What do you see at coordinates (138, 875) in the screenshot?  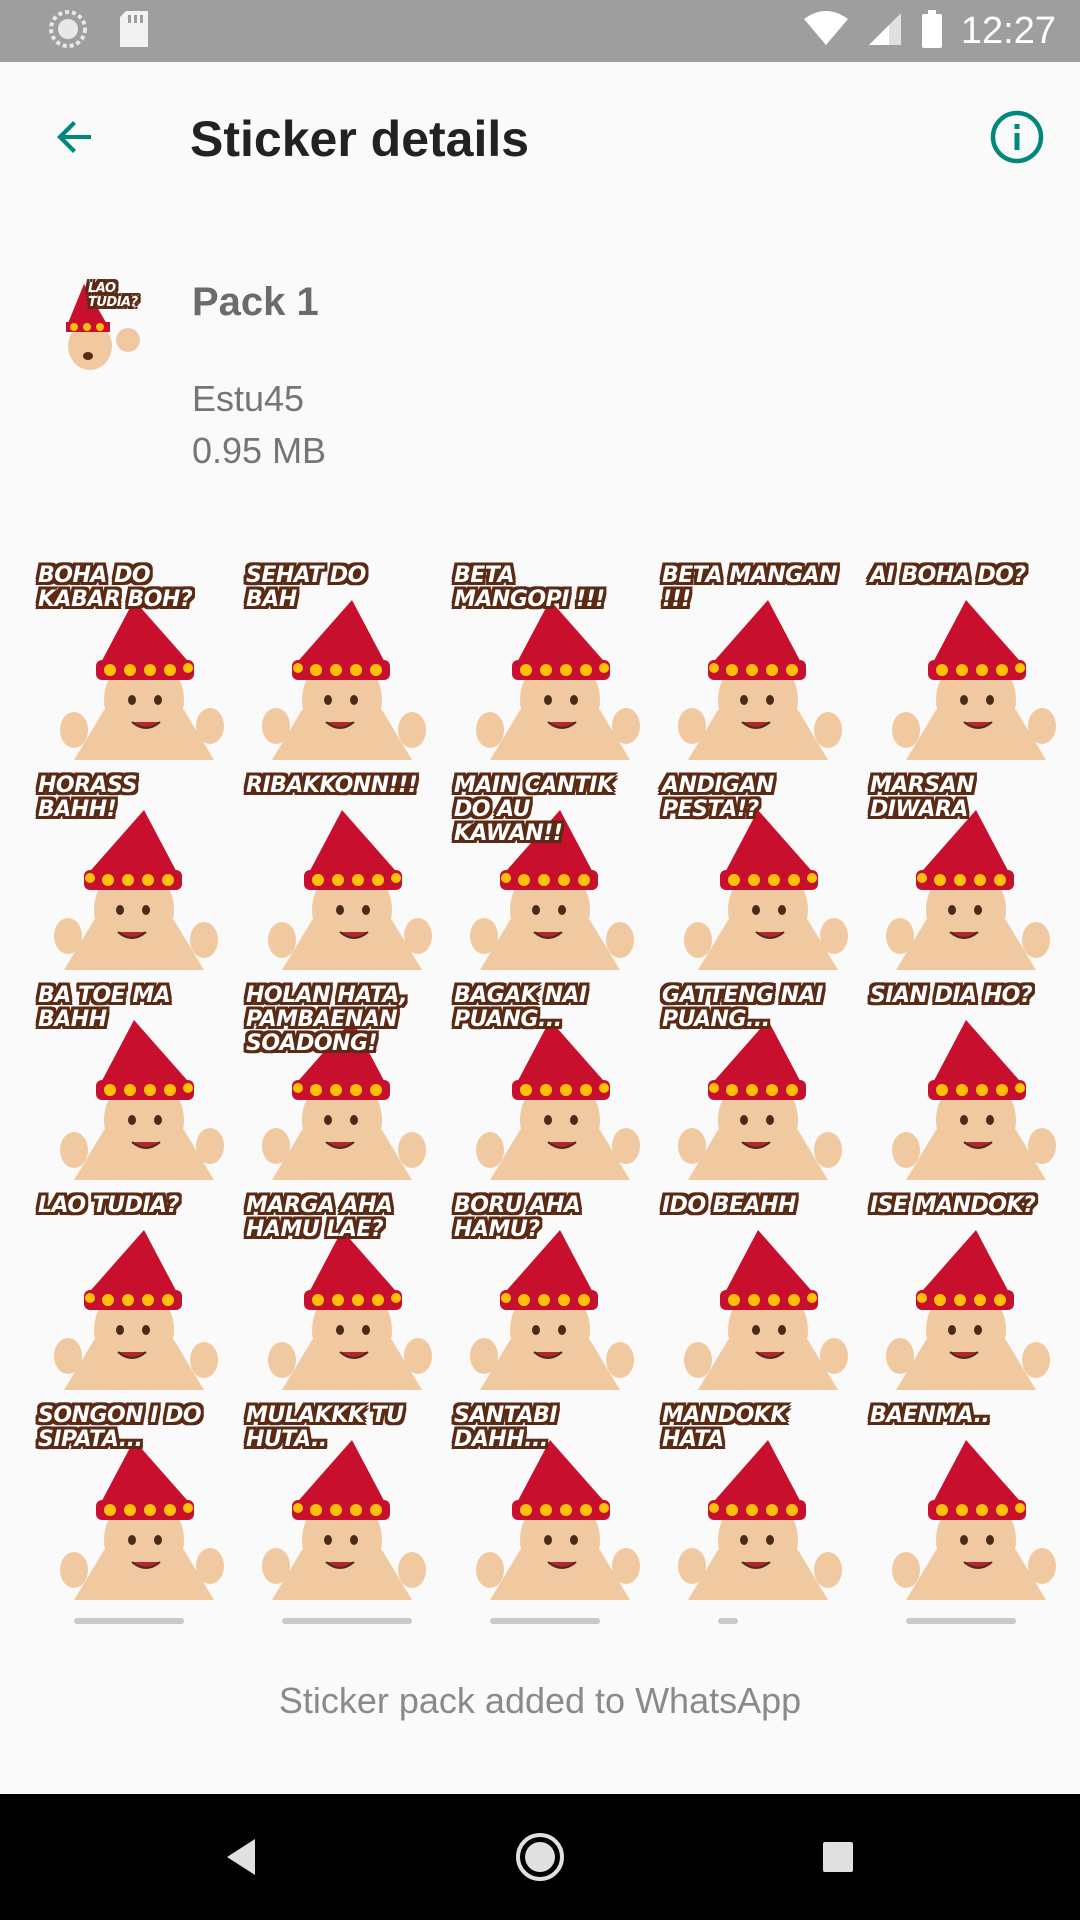 I see `sticker: HORASS BAHH!` at bounding box center [138, 875].